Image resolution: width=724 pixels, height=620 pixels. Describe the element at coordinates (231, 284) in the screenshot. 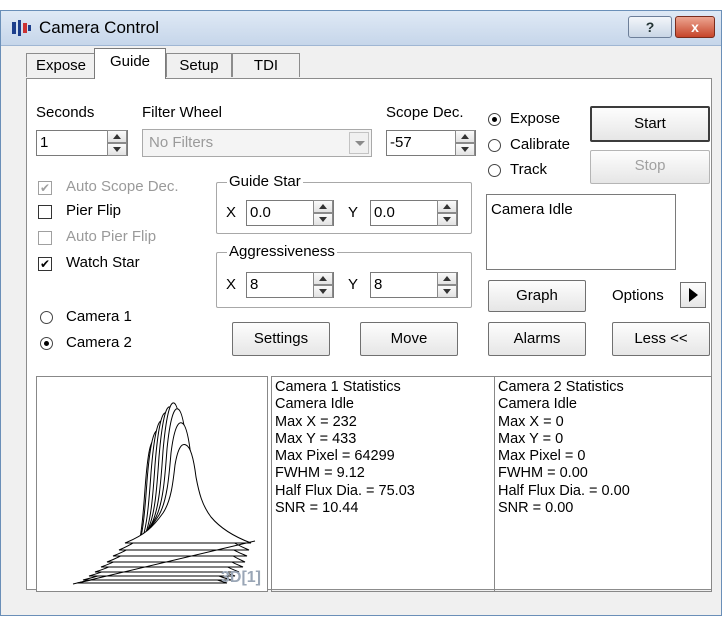

I see `aggressiveness-x-label: X` at that location.